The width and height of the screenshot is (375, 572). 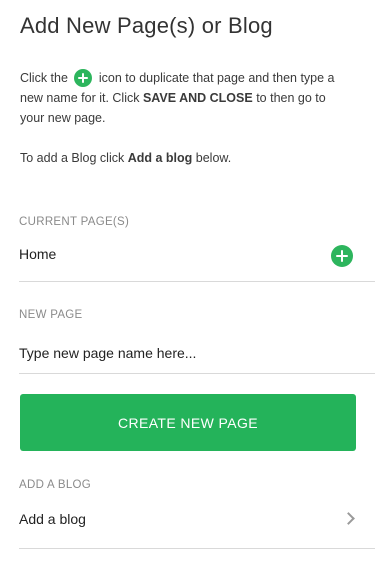 What do you see at coordinates (213, 158) in the screenshot?
I see `blog-intro-part2: below.` at bounding box center [213, 158].